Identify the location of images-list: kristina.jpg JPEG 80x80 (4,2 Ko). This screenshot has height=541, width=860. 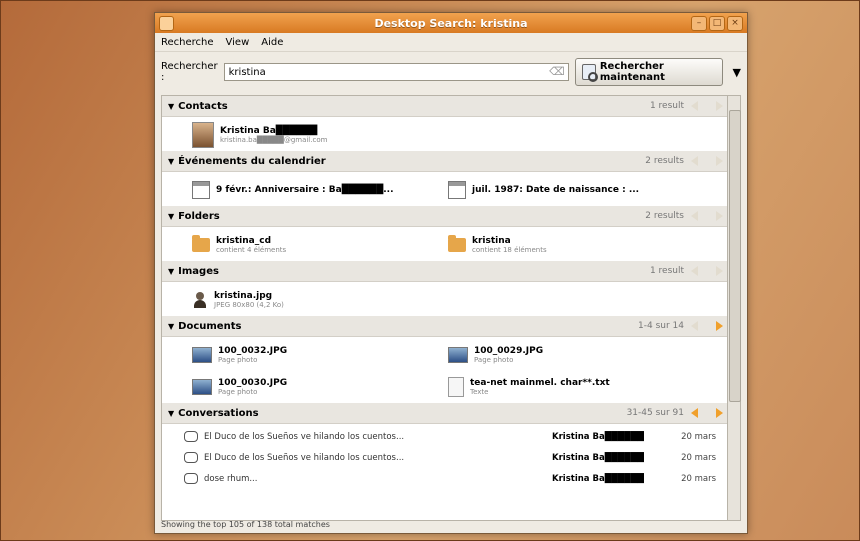
(446, 299).